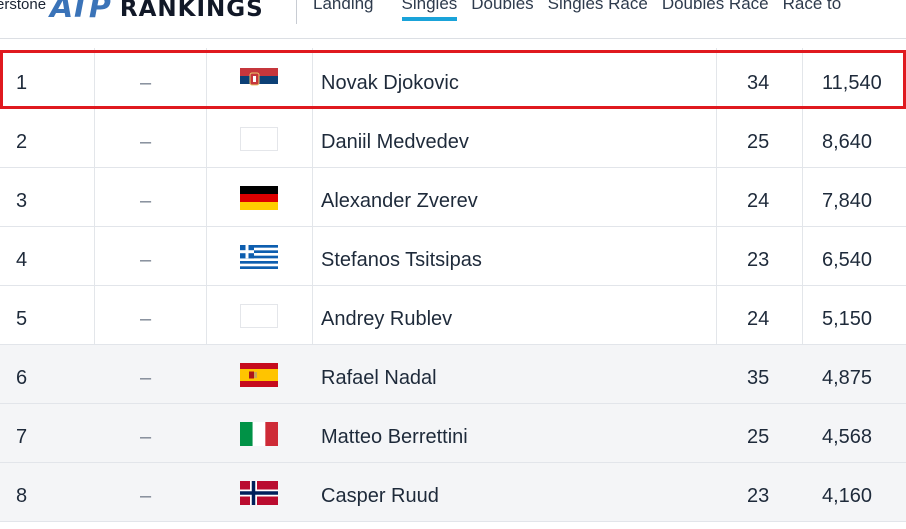 The image size is (906, 529). I want to click on player-name-link: Alexander Zverev, so click(399, 197).